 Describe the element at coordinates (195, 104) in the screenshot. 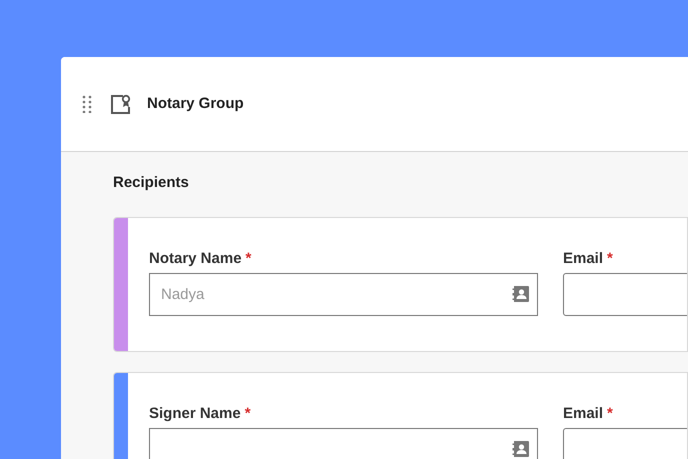

I see `panel-title: Notary Group` at that location.